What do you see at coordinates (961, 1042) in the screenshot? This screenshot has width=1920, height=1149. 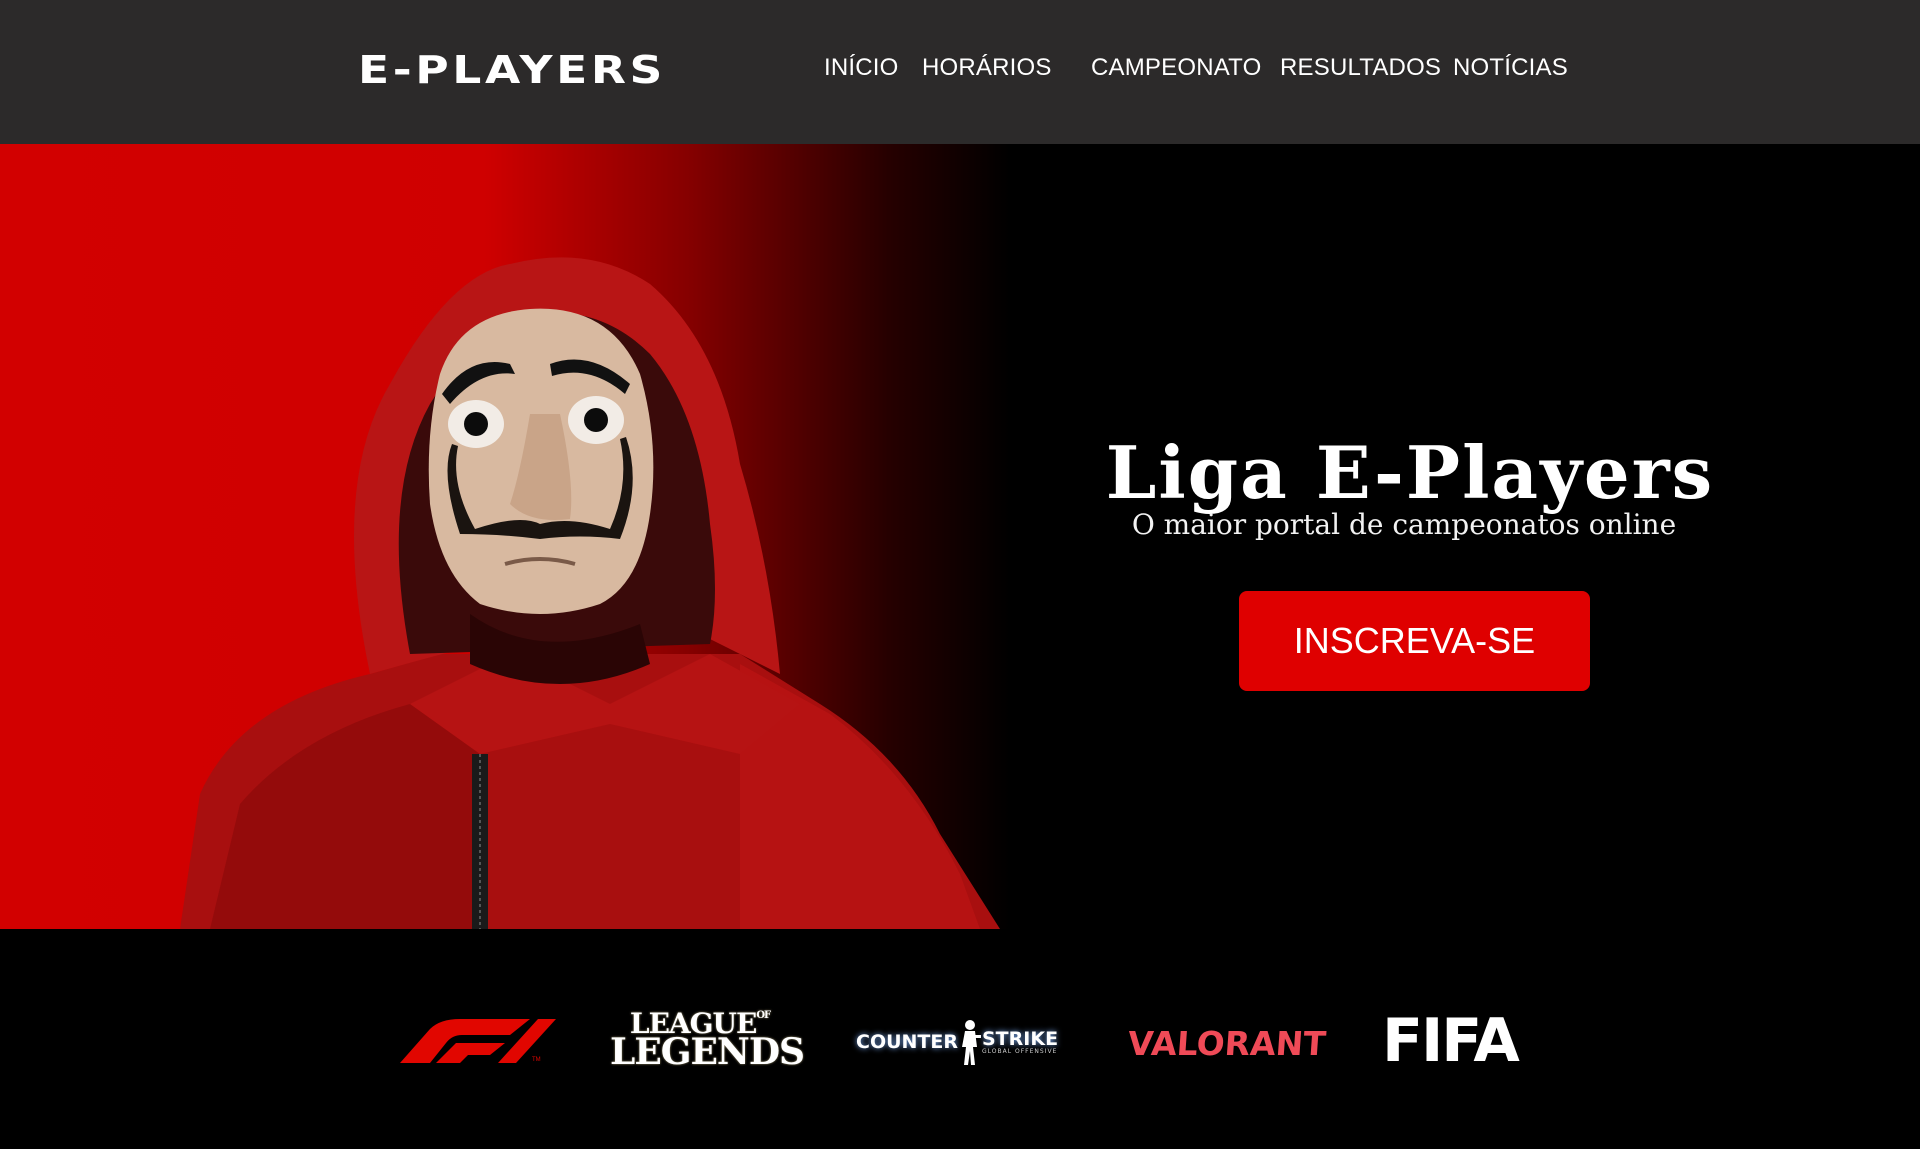 I see `counter-strike-logo: COUNTER STRIKE GLOBAL OFFENSIVE` at bounding box center [961, 1042].